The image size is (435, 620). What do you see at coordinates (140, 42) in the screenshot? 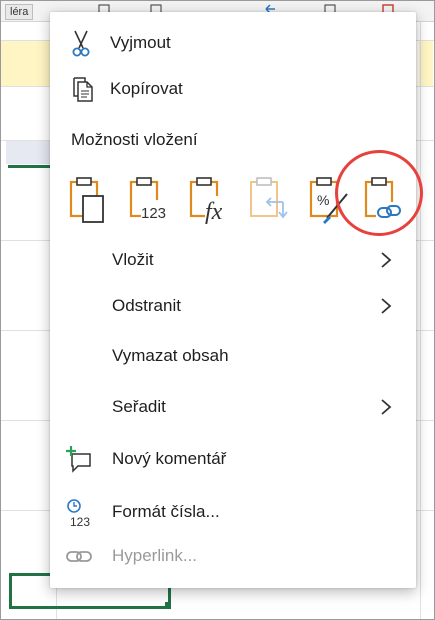
I see `menu-item-label: Vyjmout` at bounding box center [140, 42].